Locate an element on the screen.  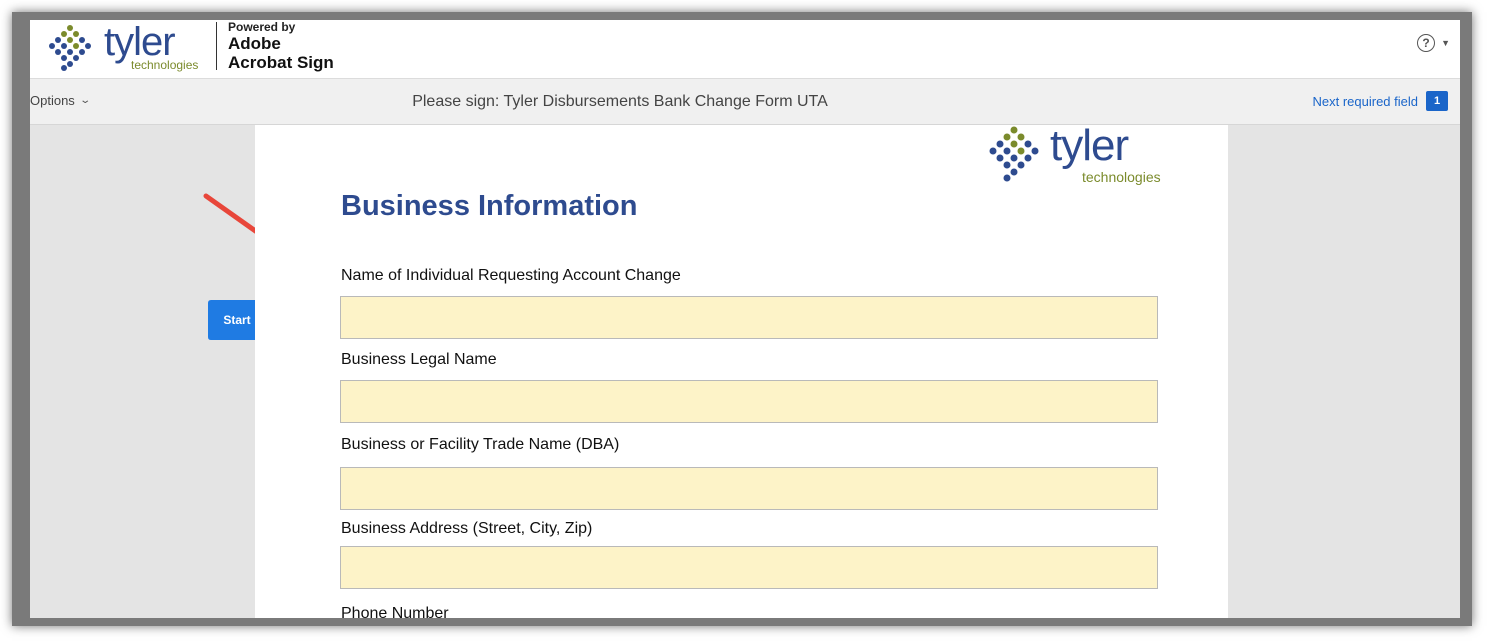
business-legal-name-field is located at coordinates (749, 401).